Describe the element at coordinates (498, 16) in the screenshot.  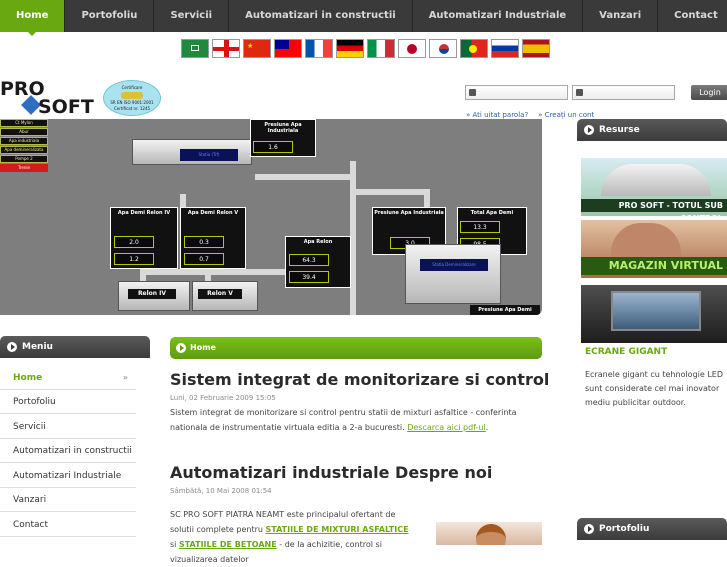
I see `nav-automatizari-industriale: Automatizari Industriale` at that location.